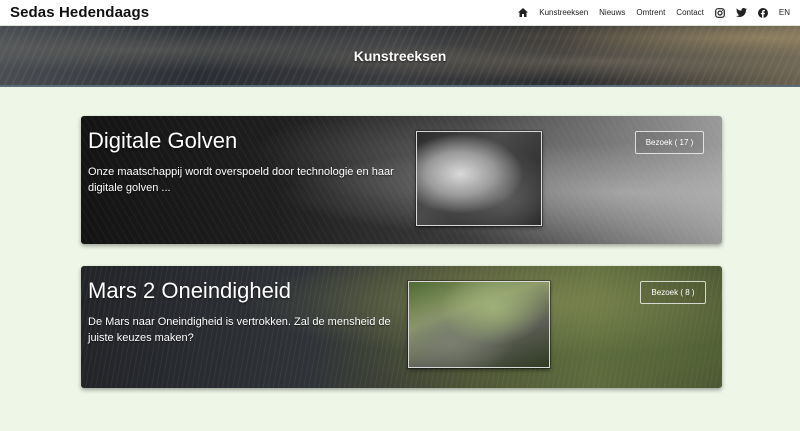 This screenshot has width=800, height=431. I want to click on page-title: Kunstreeksen, so click(400, 55).